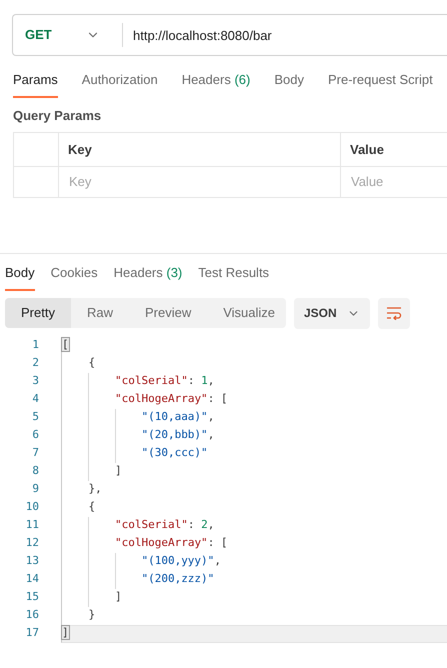 The width and height of the screenshot is (447, 668). Describe the element at coordinates (35, 84) in the screenshot. I see `tab: Params` at that location.